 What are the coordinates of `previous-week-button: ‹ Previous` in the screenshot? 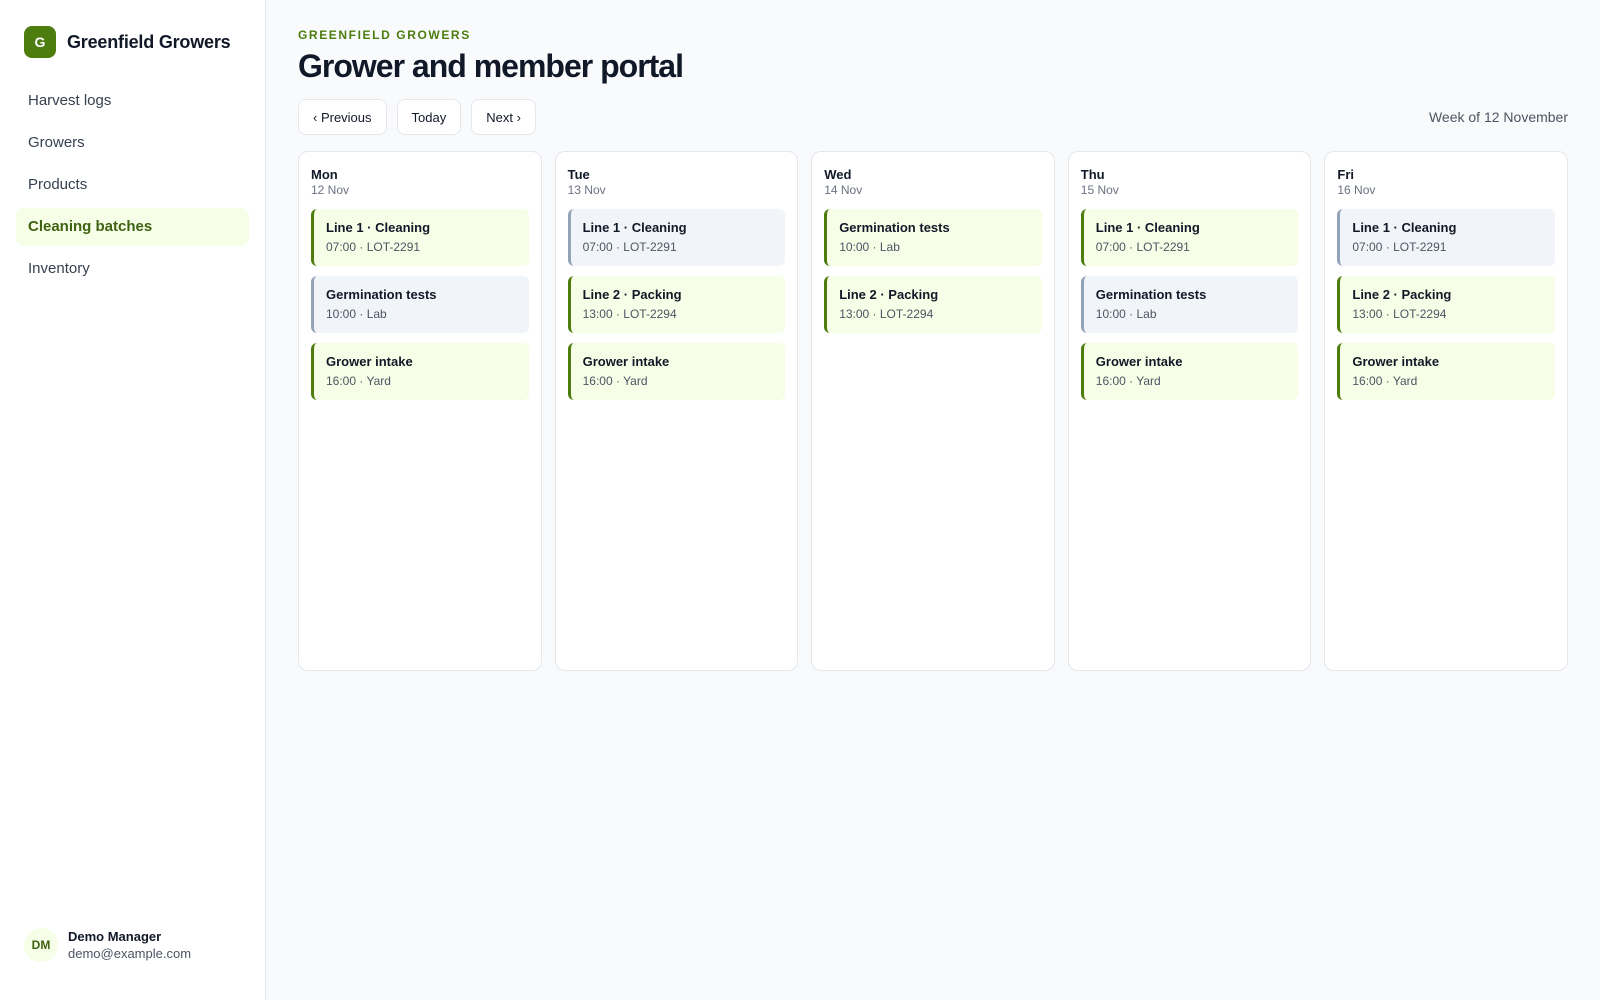 It's located at (342, 117).